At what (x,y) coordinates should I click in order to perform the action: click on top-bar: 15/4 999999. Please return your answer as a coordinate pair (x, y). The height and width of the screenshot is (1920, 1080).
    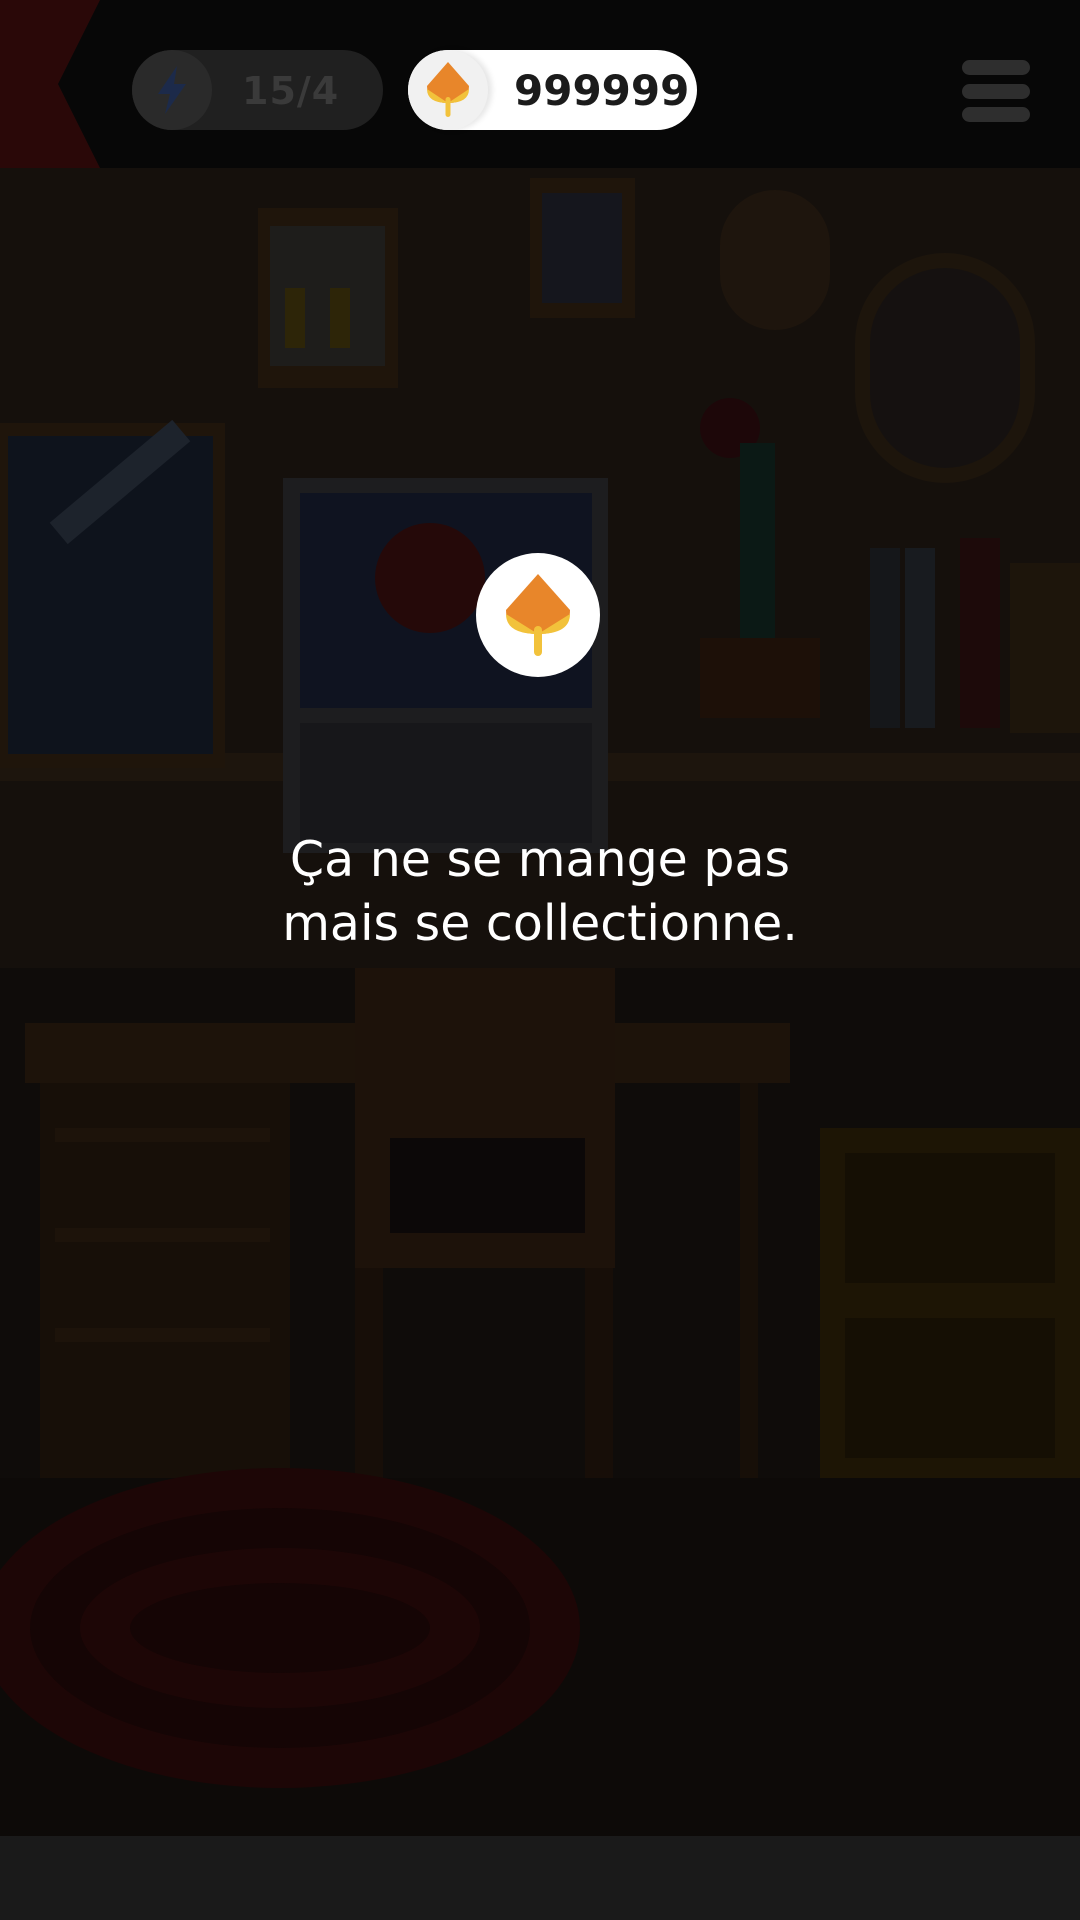
    Looking at the image, I should click on (540, 84).